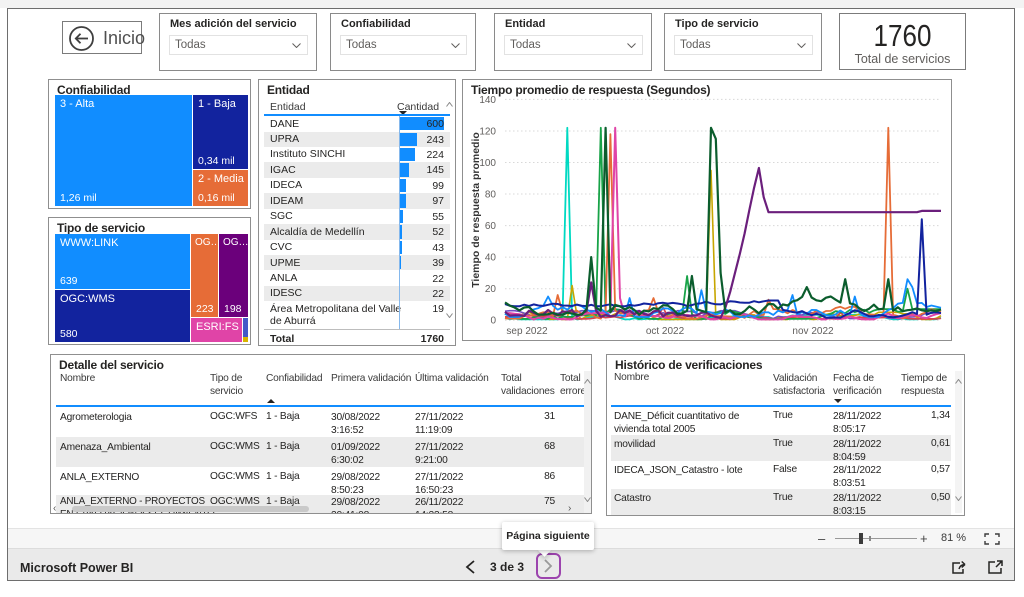  What do you see at coordinates (527, 331) in the screenshot?
I see `svg-text: sep 2022` at bounding box center [527, 331].